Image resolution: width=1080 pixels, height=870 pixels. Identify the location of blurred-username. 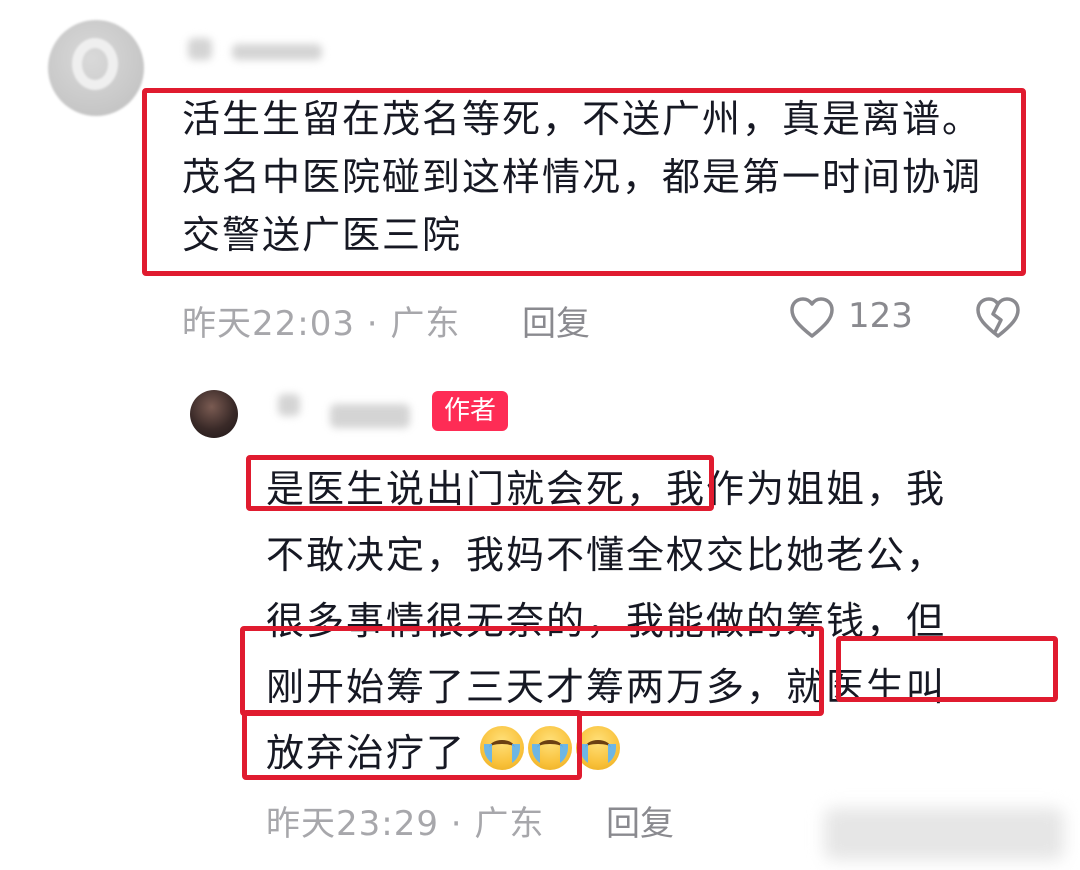
(200, 49).